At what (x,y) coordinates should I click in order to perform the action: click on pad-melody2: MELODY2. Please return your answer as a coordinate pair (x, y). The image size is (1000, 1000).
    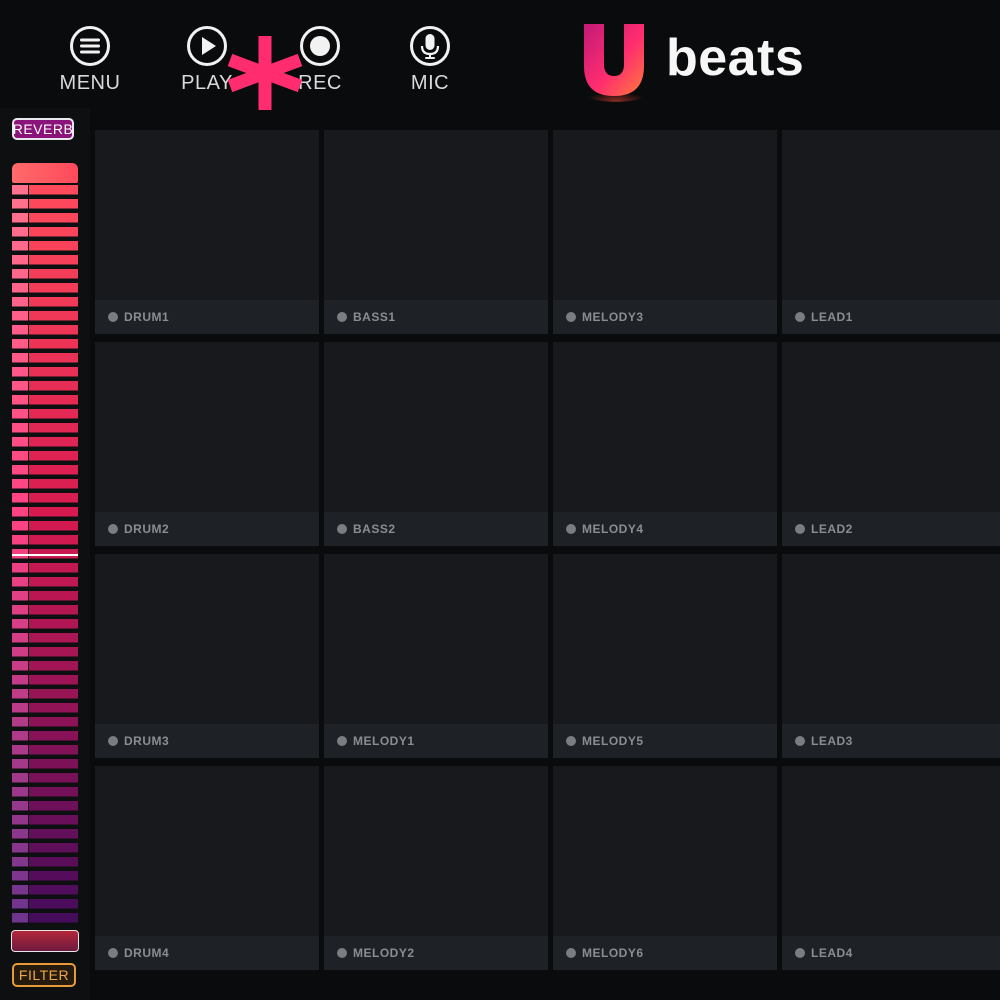
    Looking at the image, I should click on (436, 868).